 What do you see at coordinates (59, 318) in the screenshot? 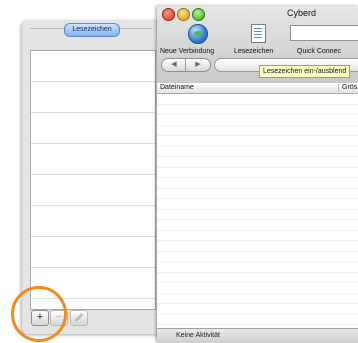
I see `remove-bookmark-button: −` at bounding box center [59, 318].